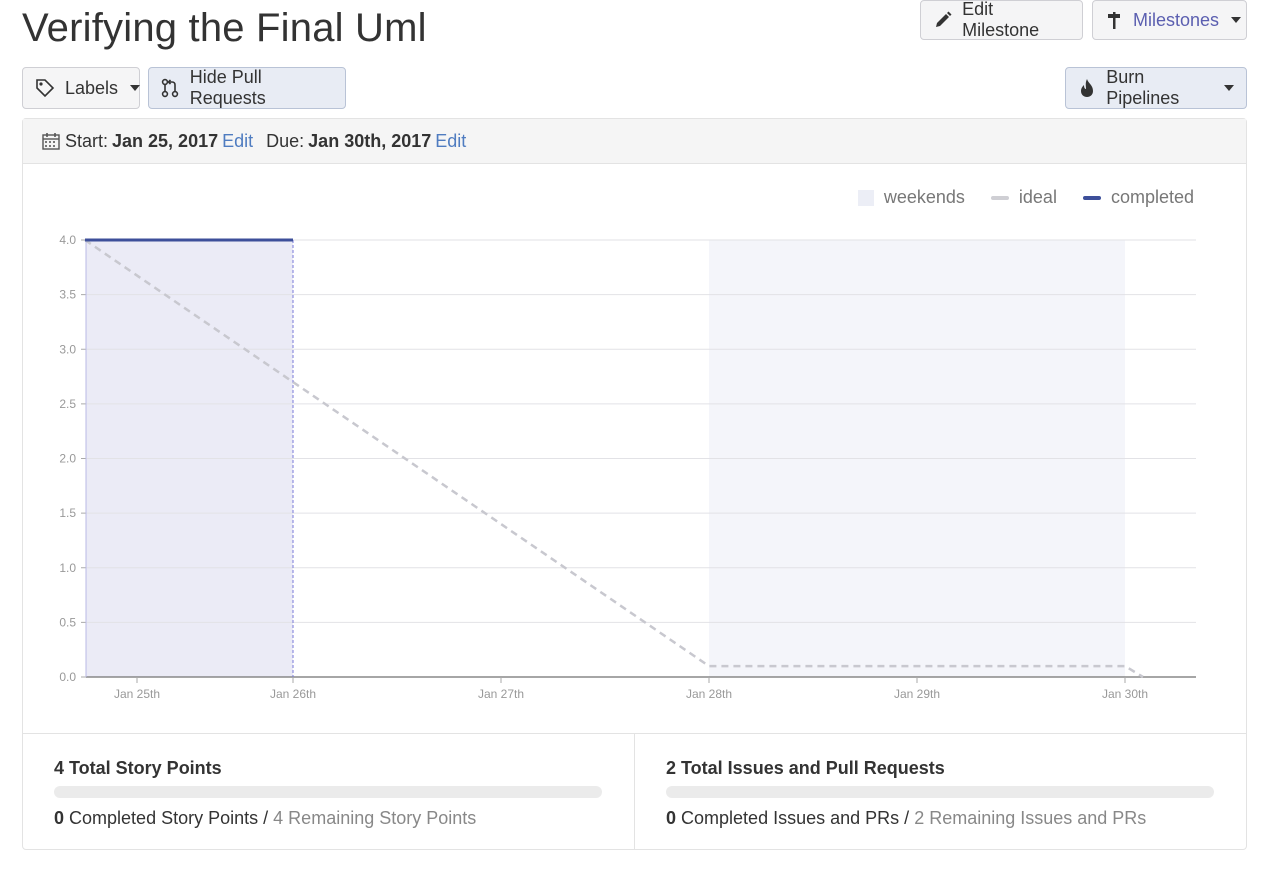 This screenshot has height=883, width=1273. What do you see at coordinates (501, 694) in the screenshot?
I see `x-tick-label: Jan 27th` at bounding box center [501, 694].